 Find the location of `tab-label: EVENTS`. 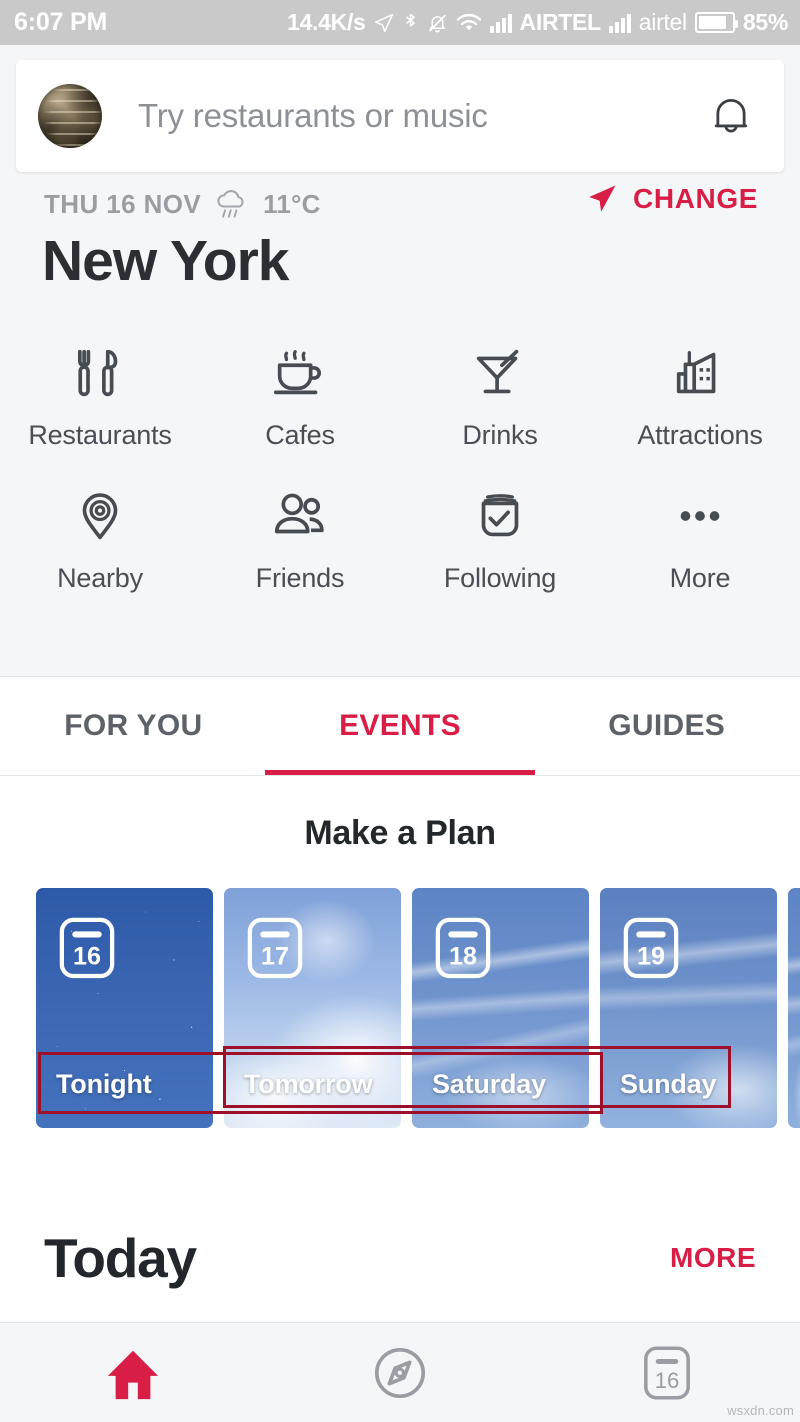

tab-label: EVENTS is located at coordinates (400, 725).